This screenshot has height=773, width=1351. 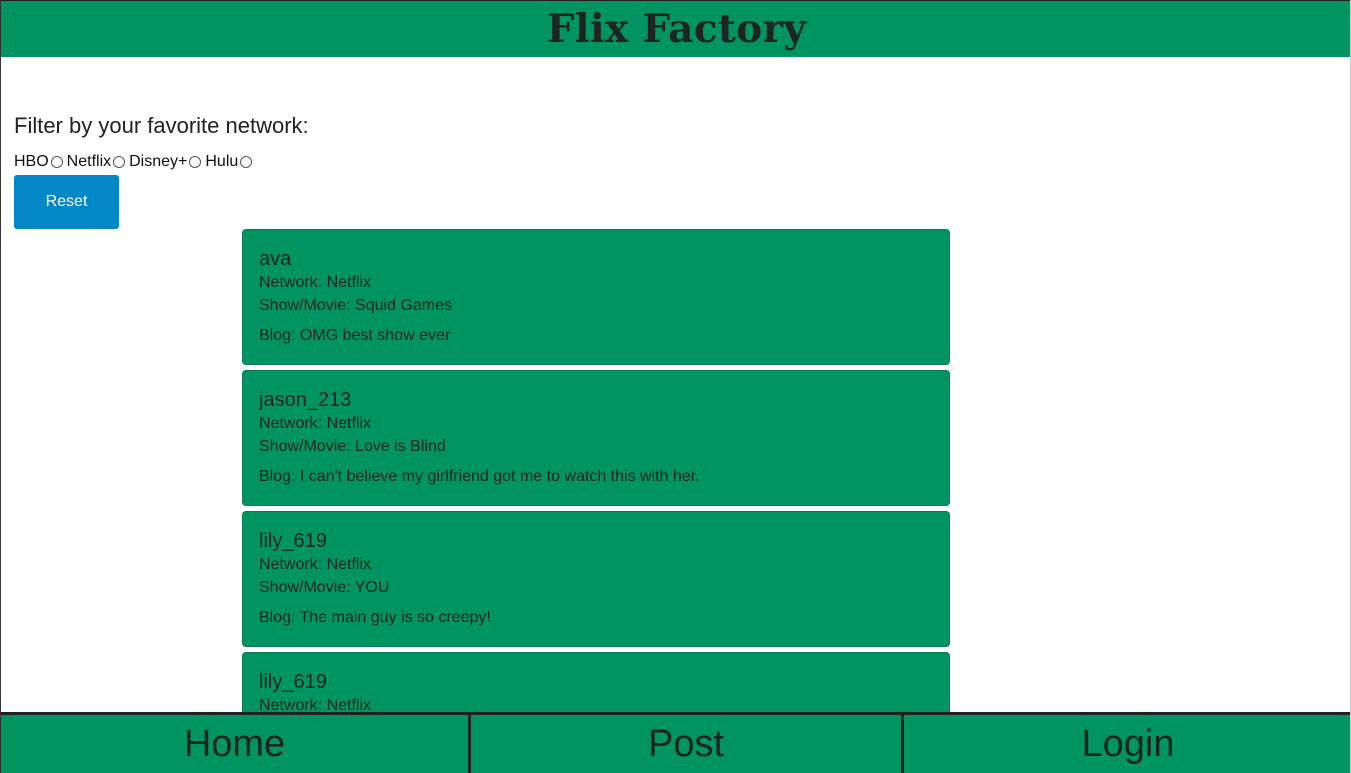 I want to click on radio-option-hbo: HBO, so click(x=38, y=162).